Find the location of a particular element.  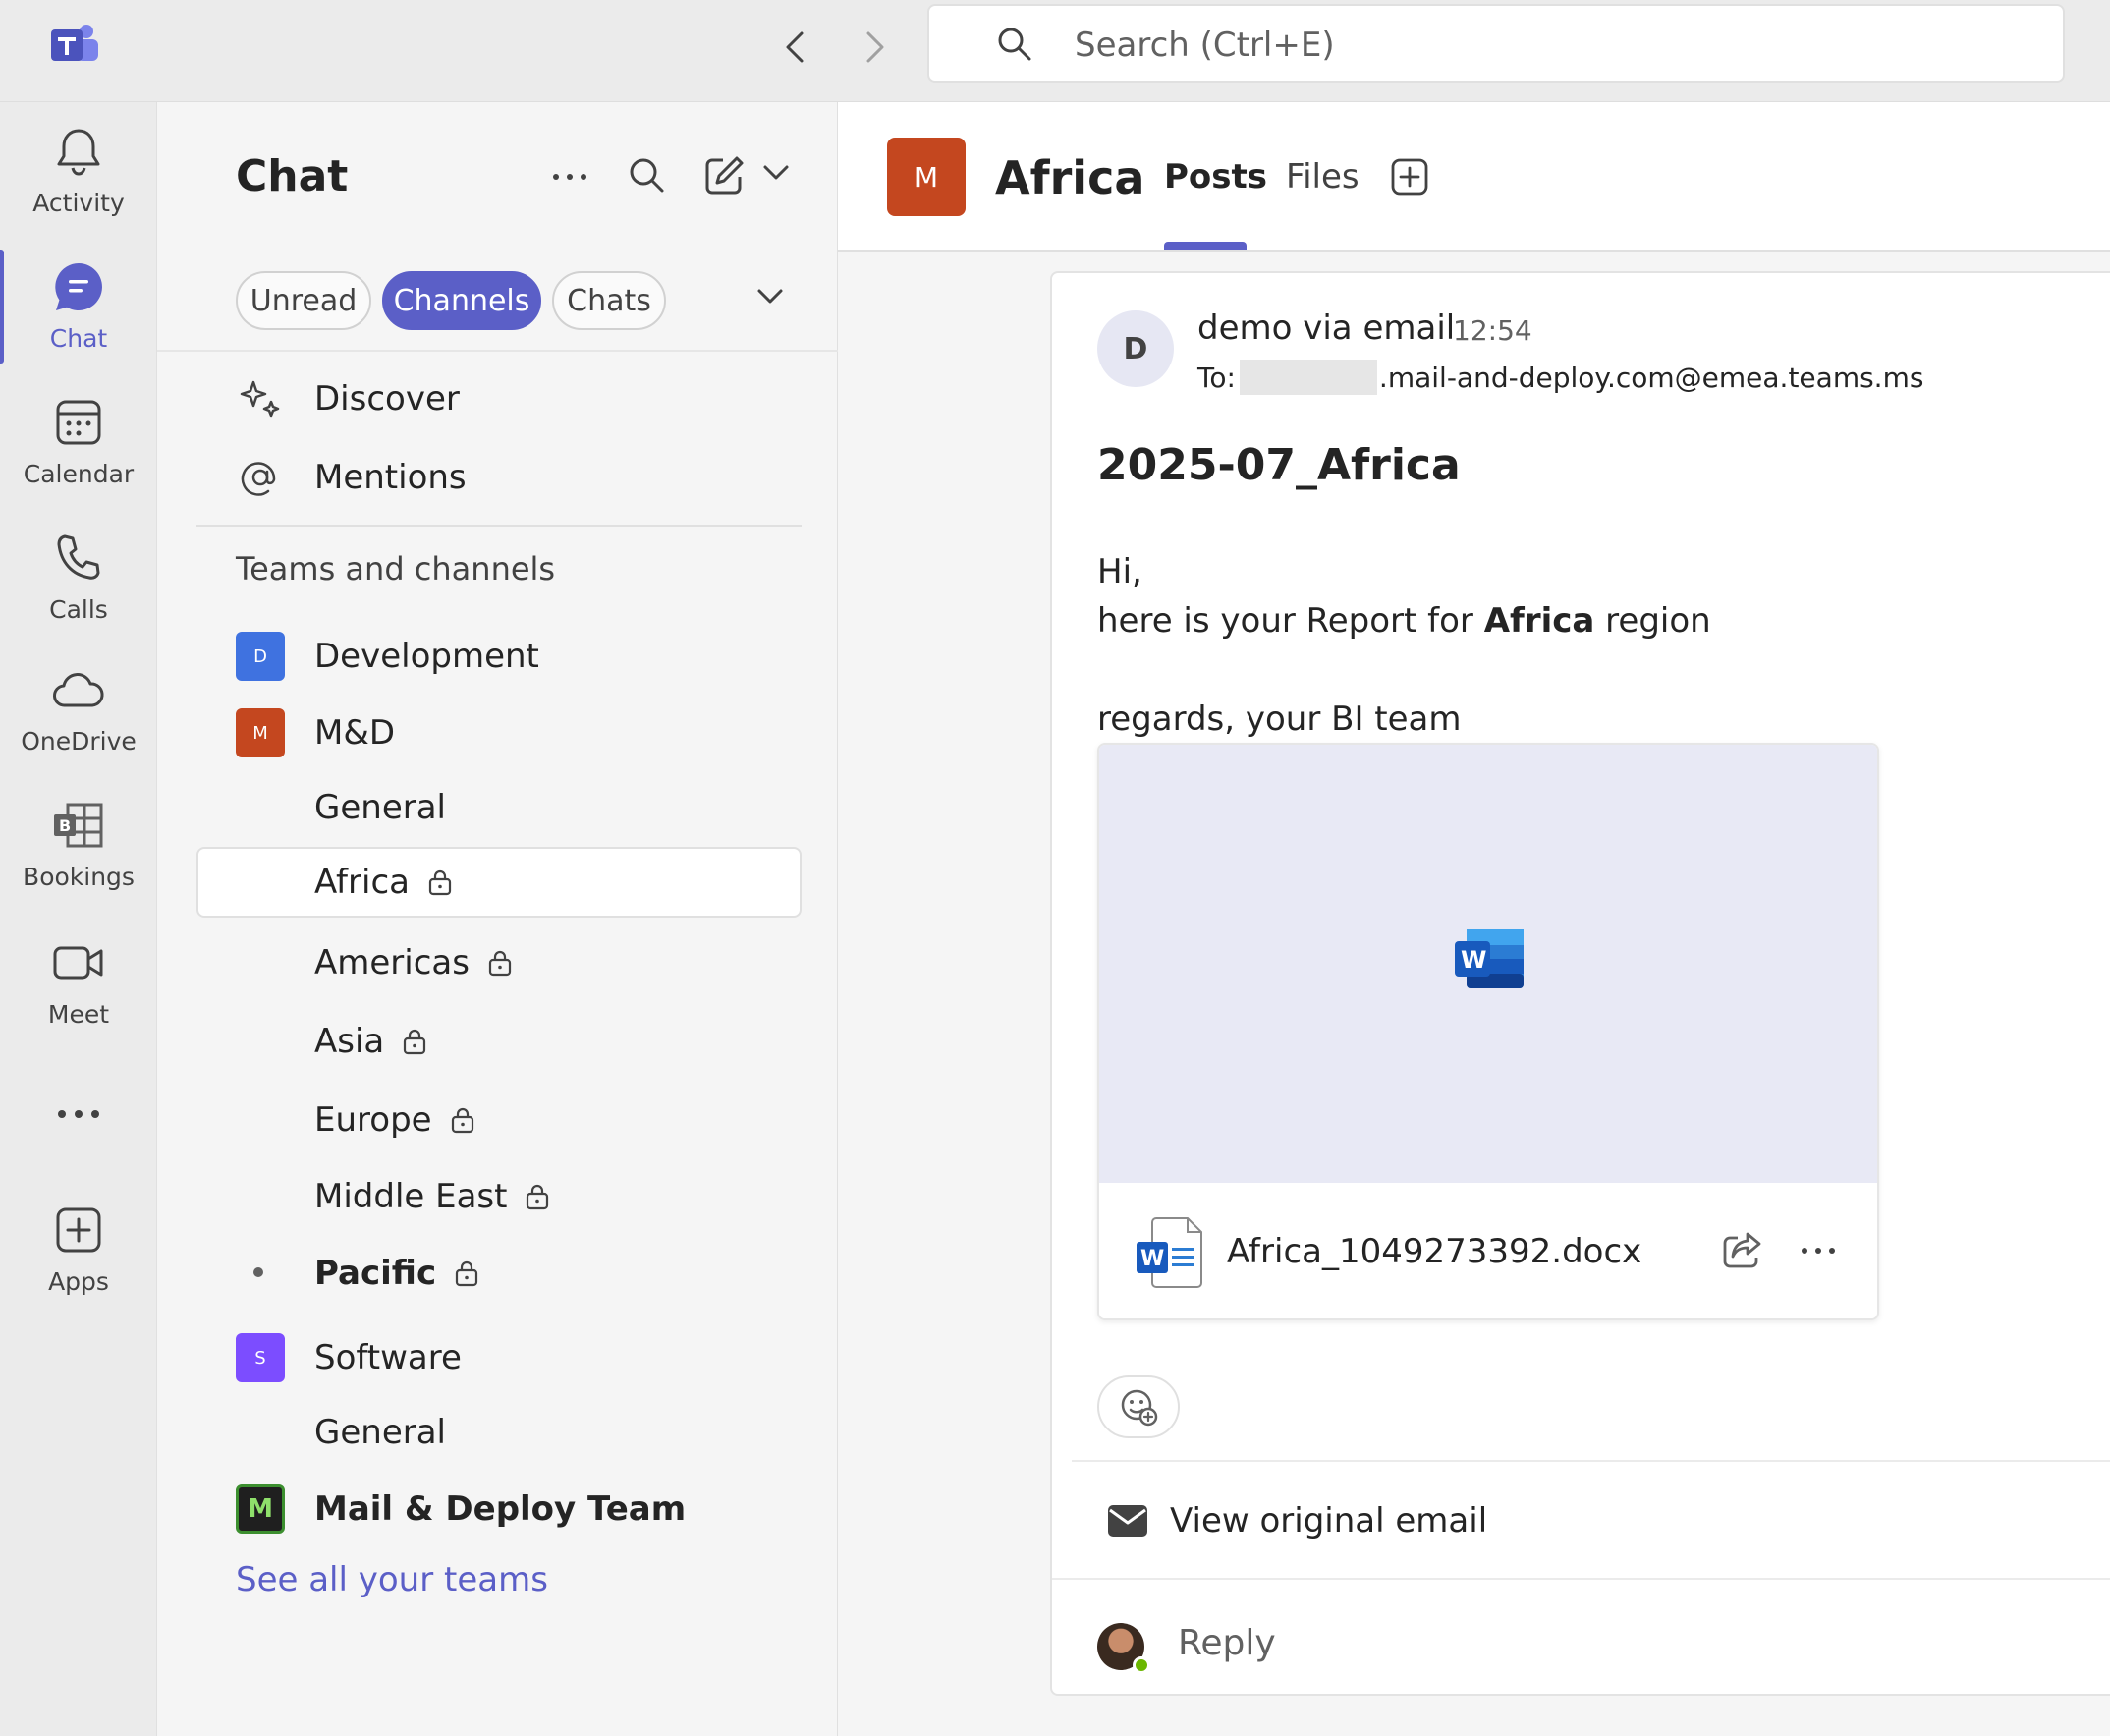

body-greeting: Hi, is located at coordinates (1119, 571).